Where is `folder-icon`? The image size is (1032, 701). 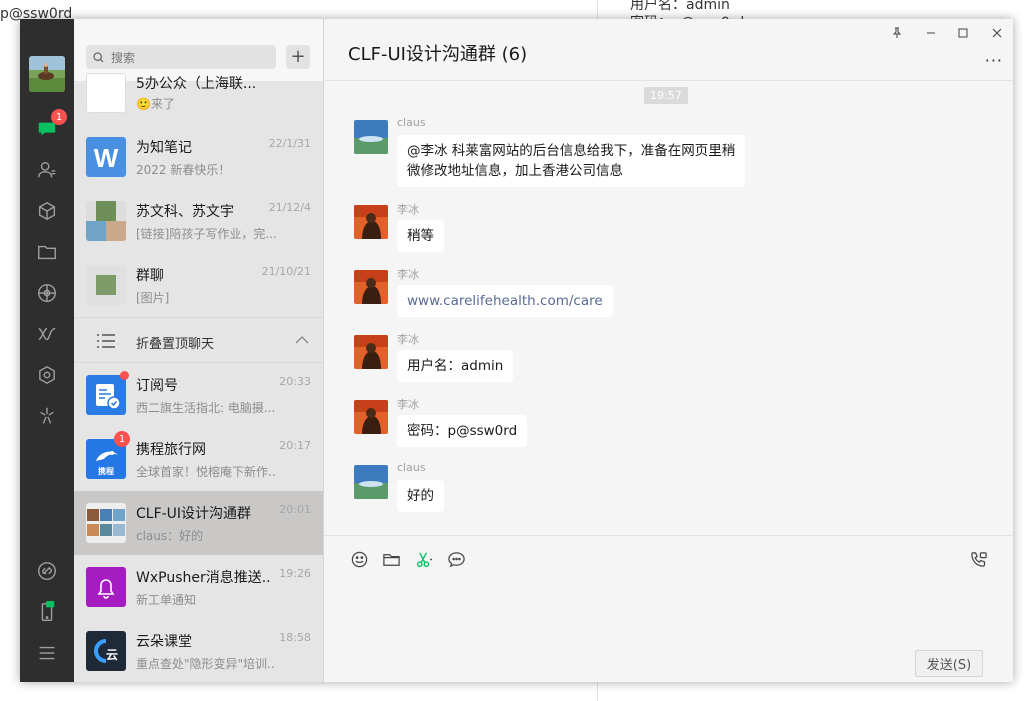
folder-icon is located at coordinates (391, 559).